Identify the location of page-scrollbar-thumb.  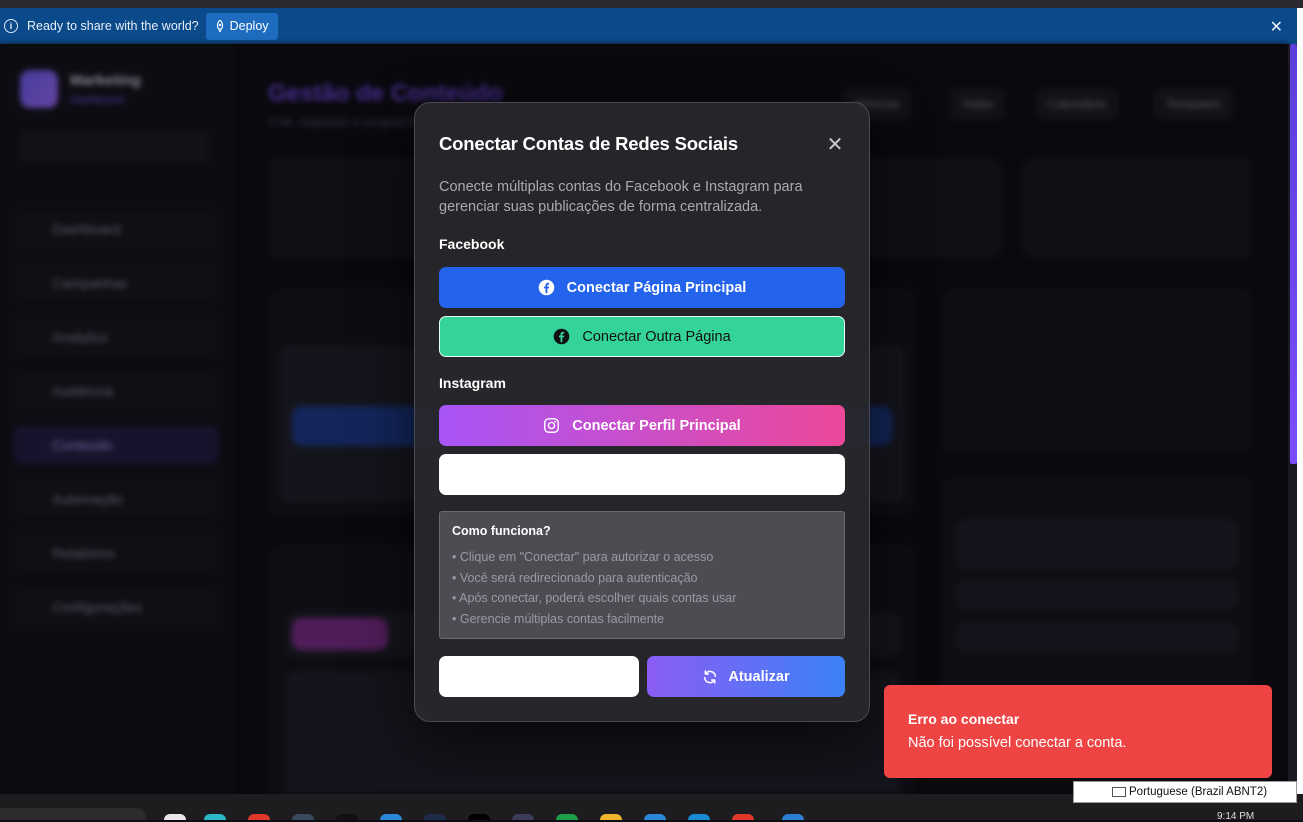
(1293, 254).